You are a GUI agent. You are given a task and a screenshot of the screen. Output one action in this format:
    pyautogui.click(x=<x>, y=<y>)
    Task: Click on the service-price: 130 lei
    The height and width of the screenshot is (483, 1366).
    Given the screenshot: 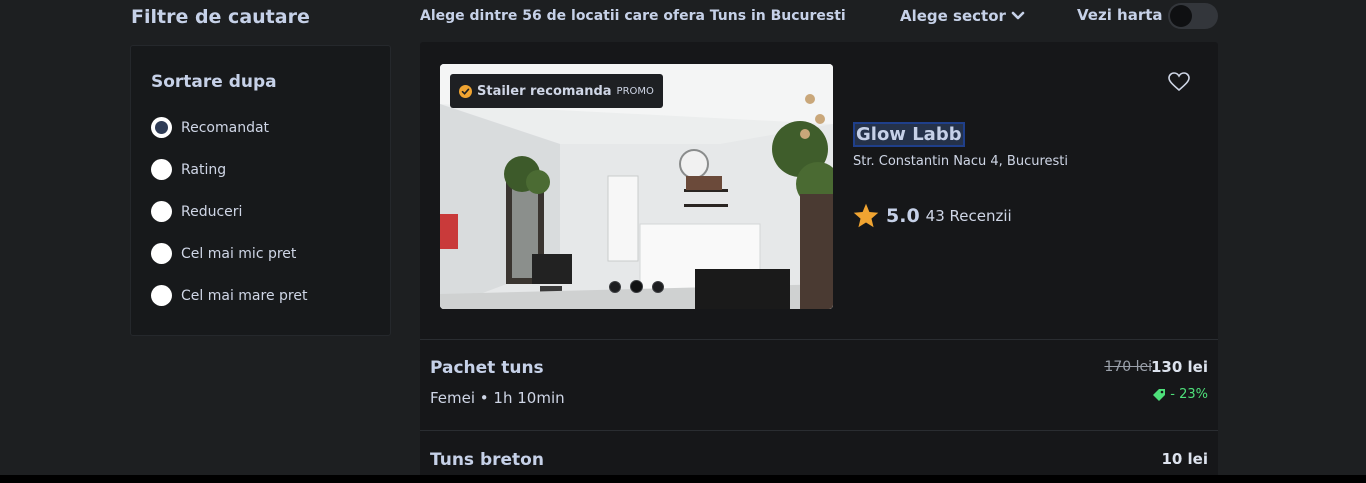 What is the action you would take?
    pyautogui.click(x=1179, y=367)
    